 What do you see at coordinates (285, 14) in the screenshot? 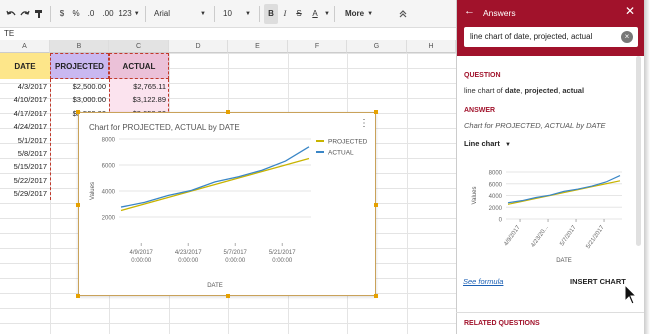
I see `italic-button: I` at bounding box center [285, 14].